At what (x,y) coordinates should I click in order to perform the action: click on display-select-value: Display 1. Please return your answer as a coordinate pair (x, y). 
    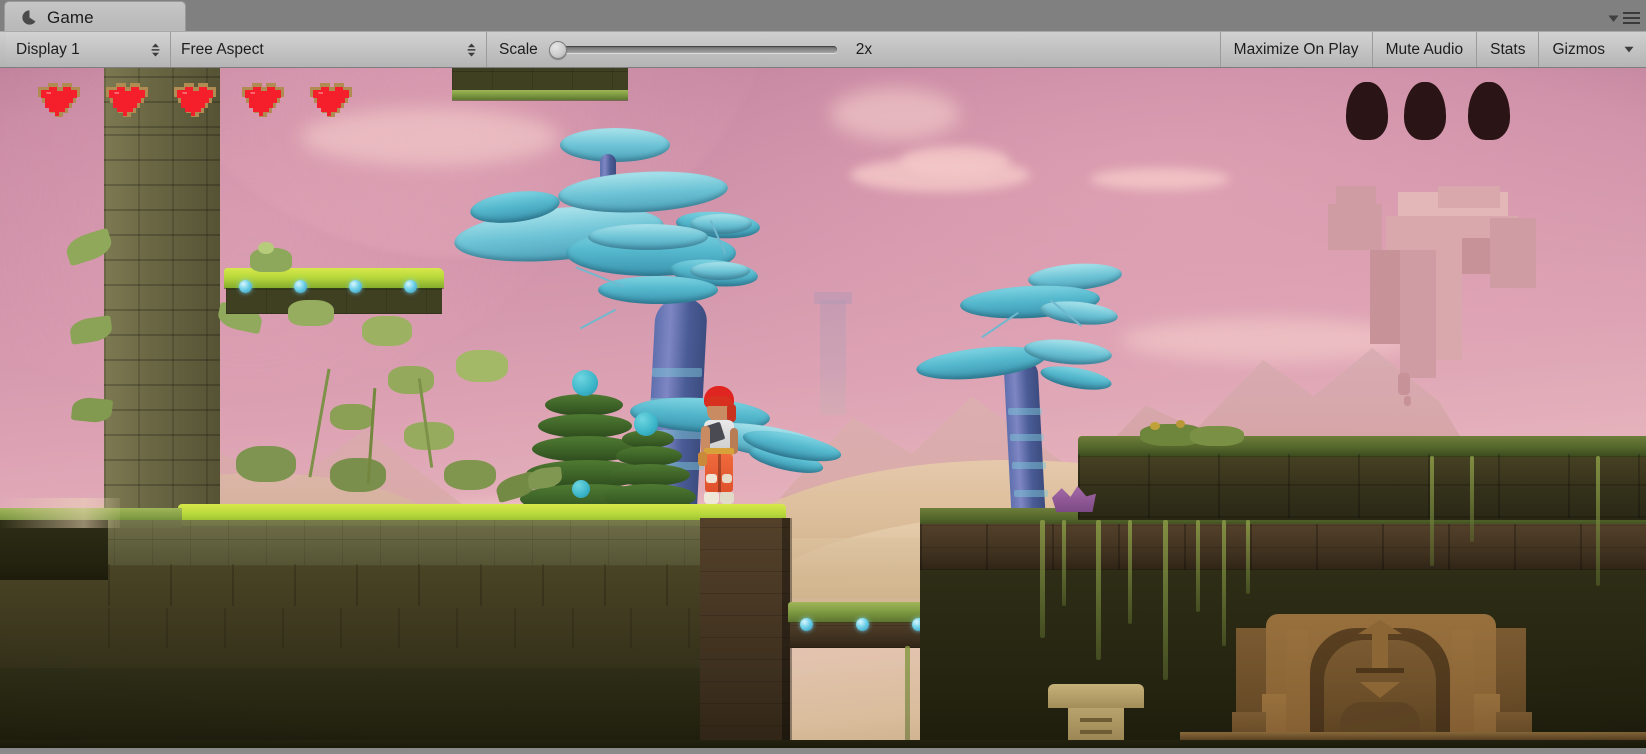
    Looking at the image, I should click on (48, 49).